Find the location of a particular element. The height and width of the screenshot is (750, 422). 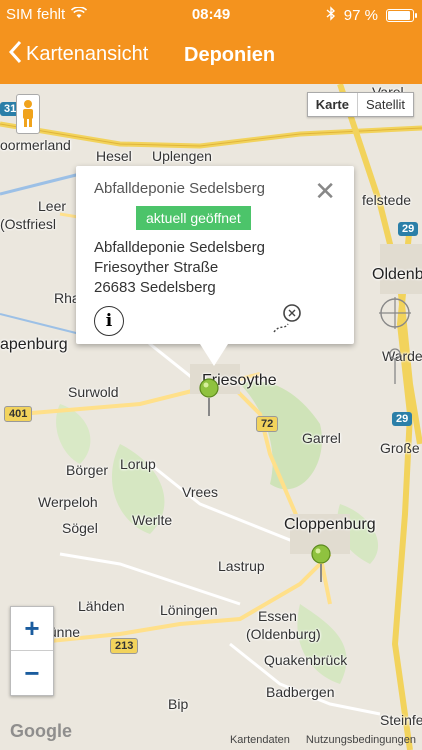

nav-bar: Kartenansicht Deponien is located at coordinates (211, 57).